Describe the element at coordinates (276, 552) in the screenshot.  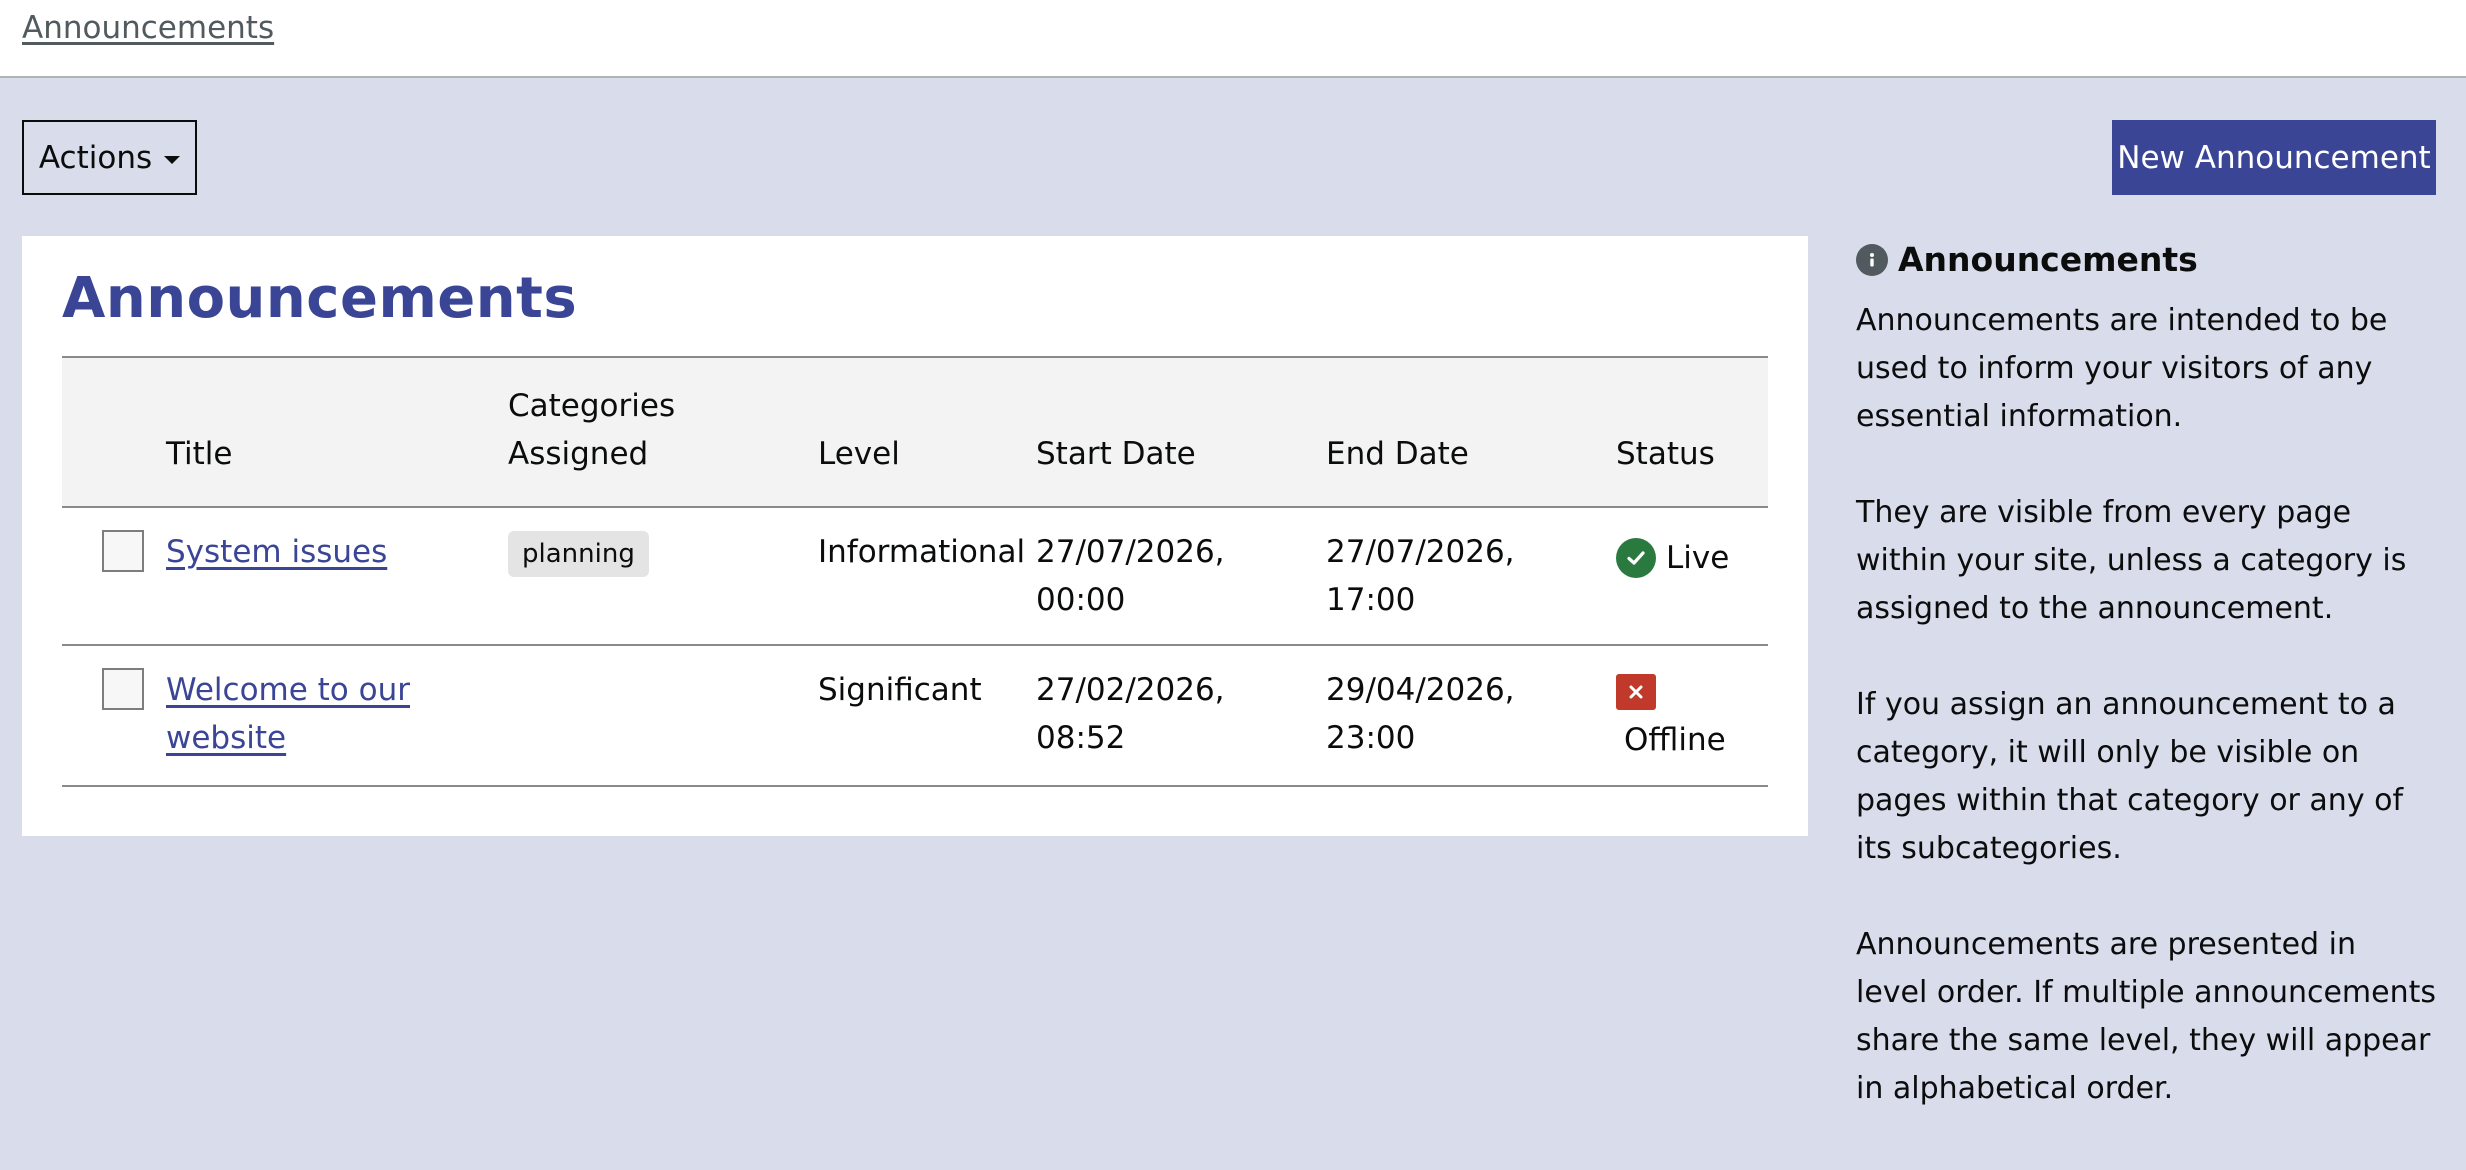
I see `announcement-title-link: System issues` at that location.